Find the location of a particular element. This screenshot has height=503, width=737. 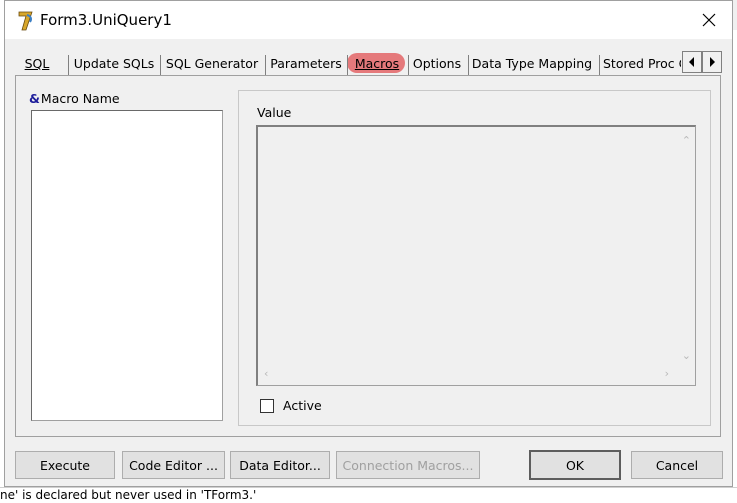

triangle-left-icon is located at coordinates (691, 62).